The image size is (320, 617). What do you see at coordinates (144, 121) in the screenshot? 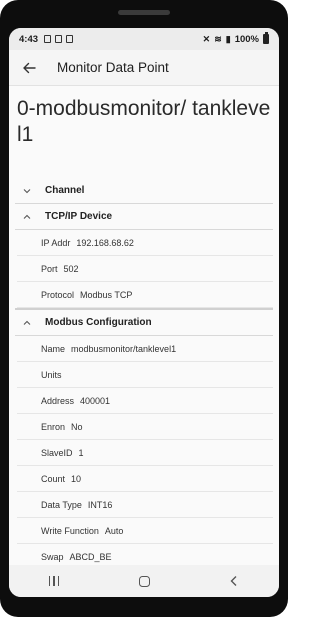
I see `data-point-title: 0-modbusmonitor/ tanklevel1` at bounding box center [144, 121].